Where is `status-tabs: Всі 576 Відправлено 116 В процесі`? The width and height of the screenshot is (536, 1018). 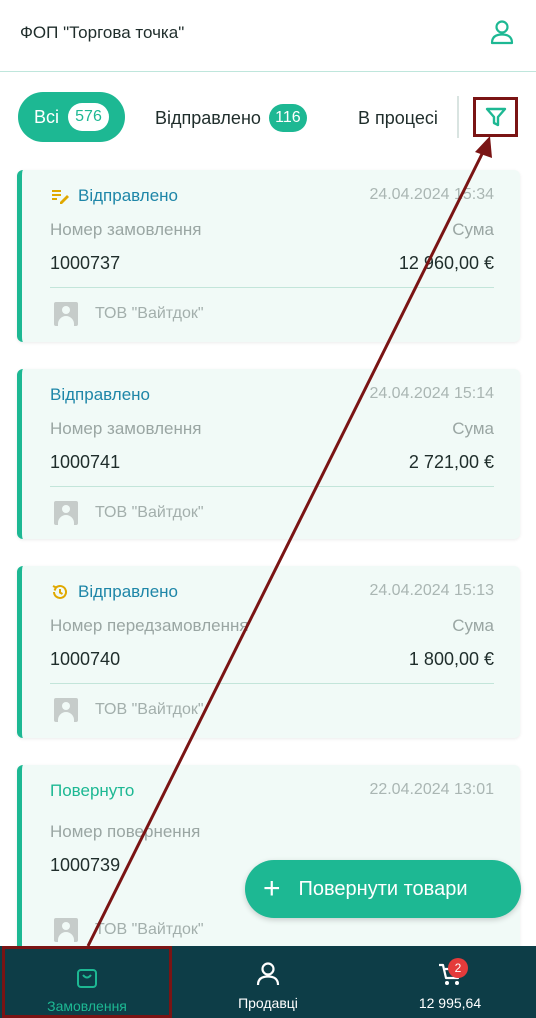 status-tabs: Всі 576 Відправлено 116 В процесі is located at coordinates (268, 118).